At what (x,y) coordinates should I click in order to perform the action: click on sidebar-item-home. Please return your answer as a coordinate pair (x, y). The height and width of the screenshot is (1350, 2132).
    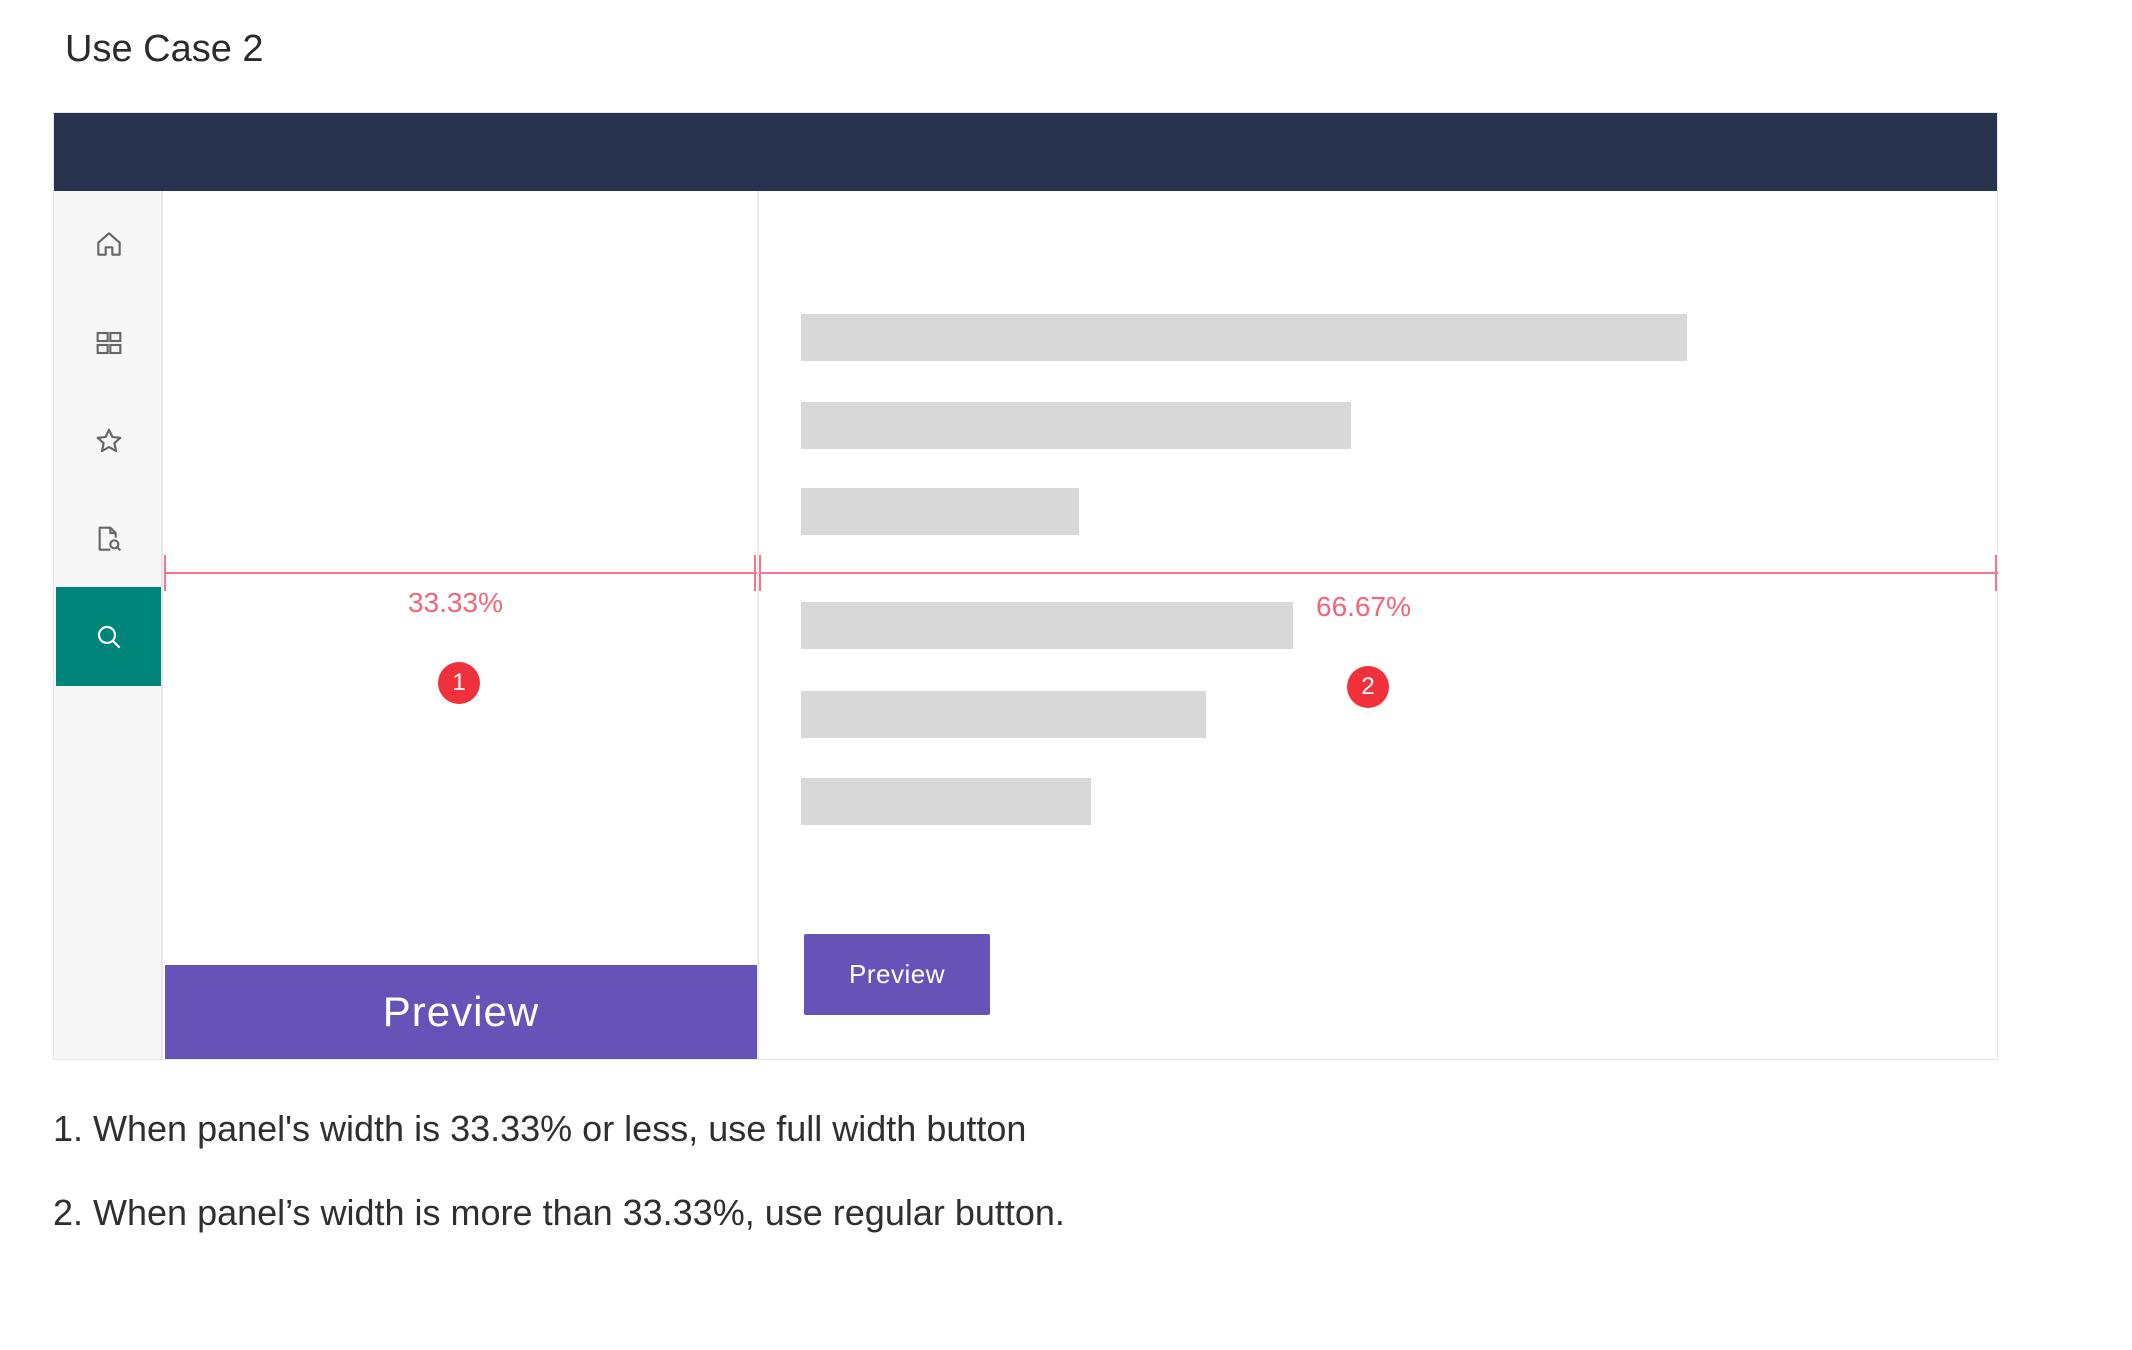
    Looking at the image, I should click on (108, 243).